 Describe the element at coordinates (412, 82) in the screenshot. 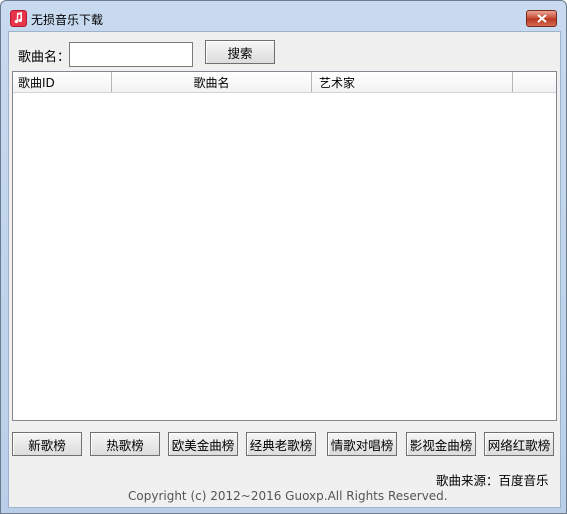

I see `column-header-artist: 艺术家` at that location.